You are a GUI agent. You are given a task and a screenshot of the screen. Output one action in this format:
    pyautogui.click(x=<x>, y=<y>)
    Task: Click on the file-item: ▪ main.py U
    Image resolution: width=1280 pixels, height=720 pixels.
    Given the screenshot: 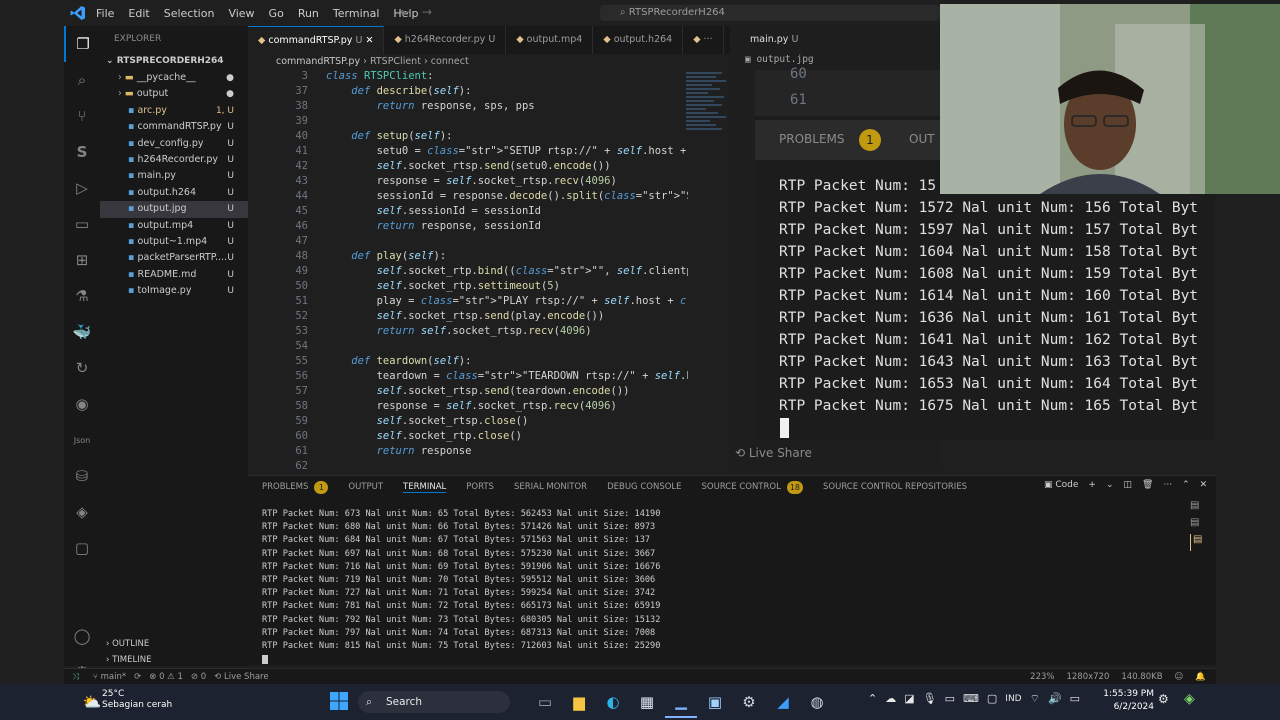 What is the action you would take?
    pyautogui.click(x=174, y=176)
    